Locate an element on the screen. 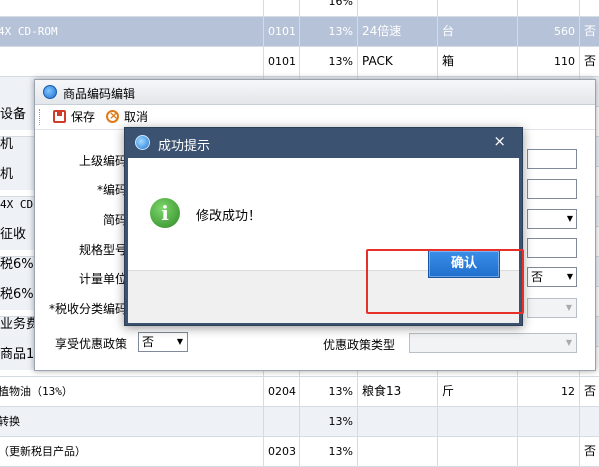 The image size is (599, 467). left-row-label: 设备 is located at coordinates (17, 115).